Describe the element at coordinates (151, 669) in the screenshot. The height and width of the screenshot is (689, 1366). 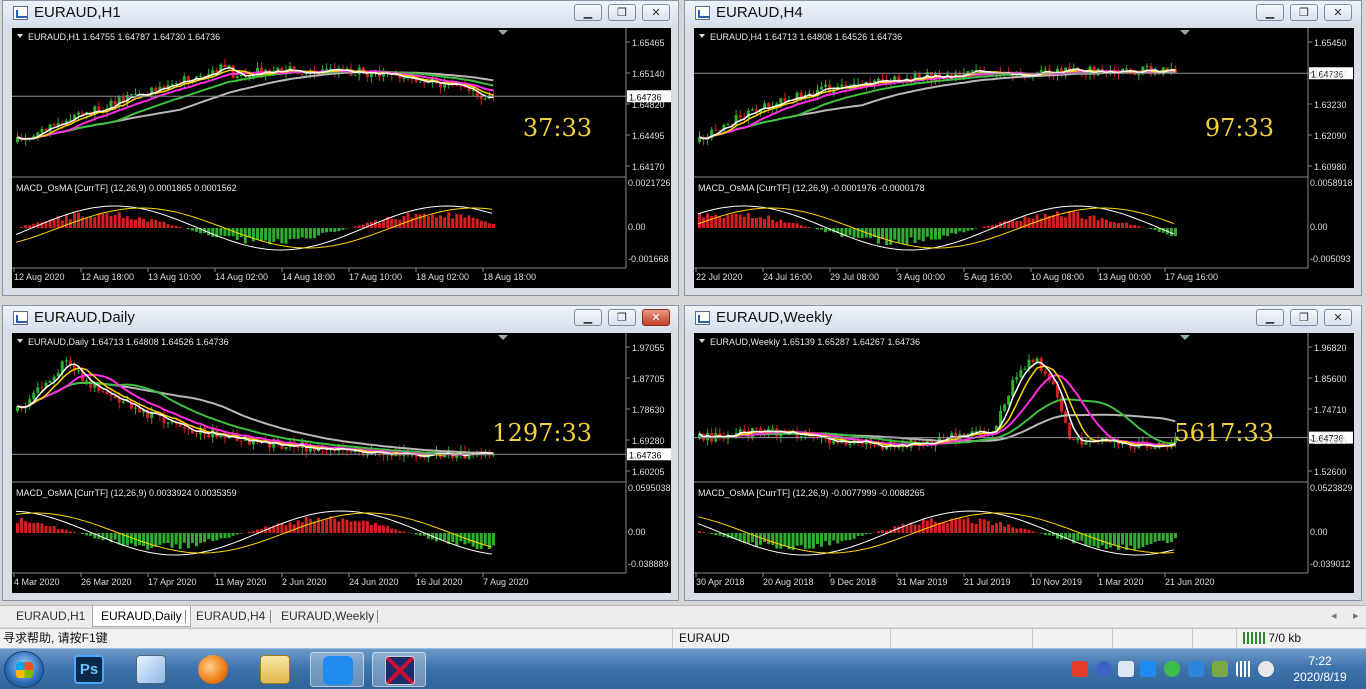
I see `taskbar-paint` at that location.